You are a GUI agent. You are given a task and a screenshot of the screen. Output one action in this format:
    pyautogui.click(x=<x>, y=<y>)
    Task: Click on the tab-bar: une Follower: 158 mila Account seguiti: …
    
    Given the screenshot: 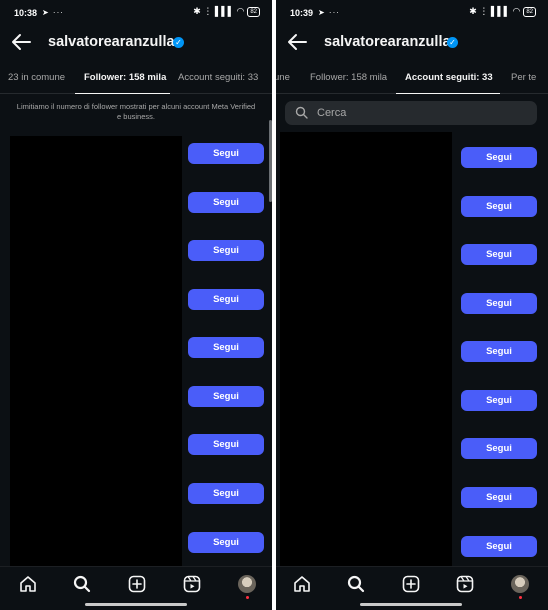 What is the action you would take?
    pyautogui.click(x=412, y=78)
    